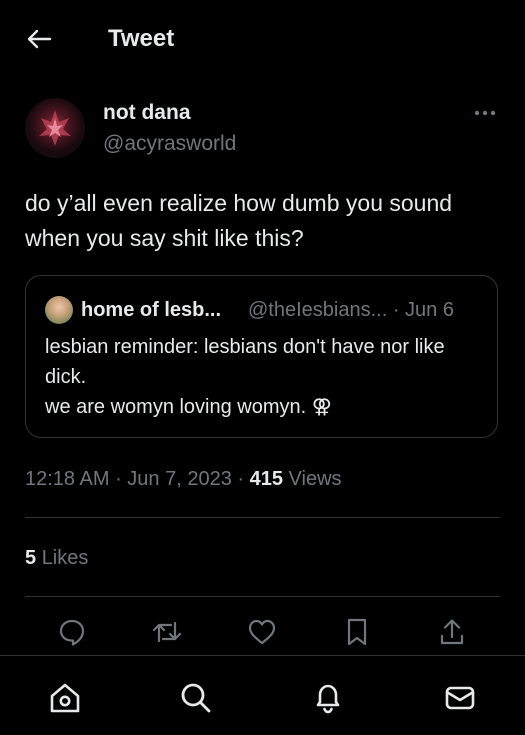 Image resolution: width=525 pixels, height=735 pixels. What do you see at coordinates (147, 113) in the screenshot?
I see `author-name: not dana` at bounding box center [147, 113].